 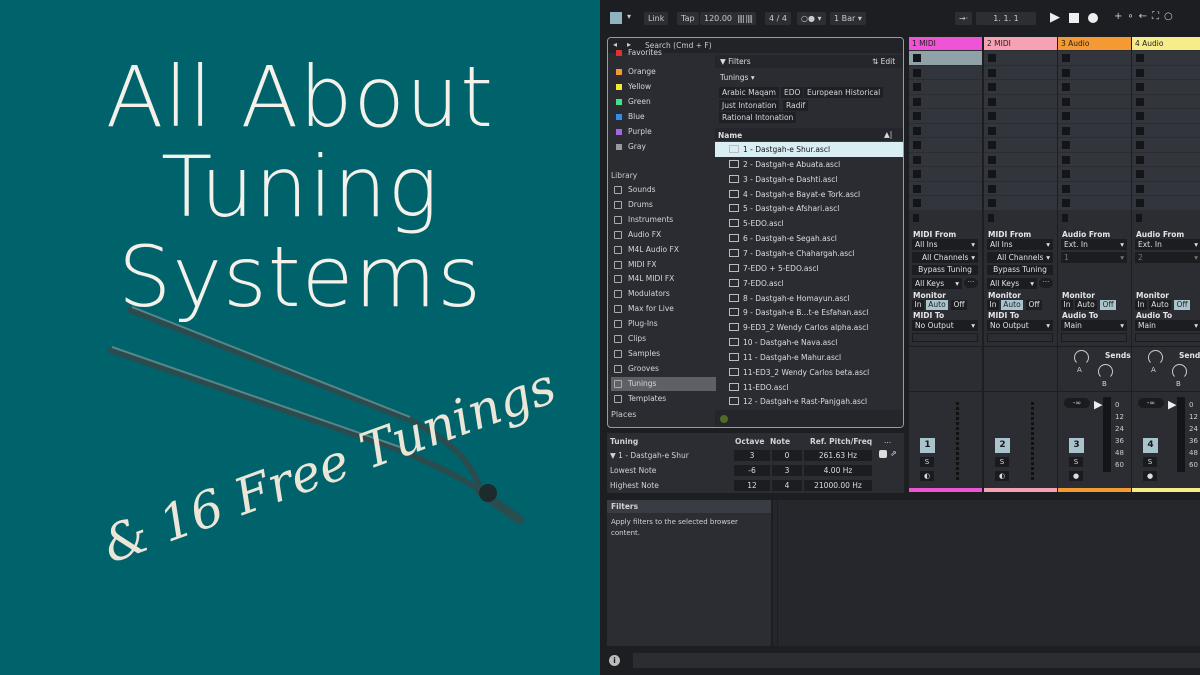 I want to click on sidebar-item-templates: Templates, so click(x=663, y=399).